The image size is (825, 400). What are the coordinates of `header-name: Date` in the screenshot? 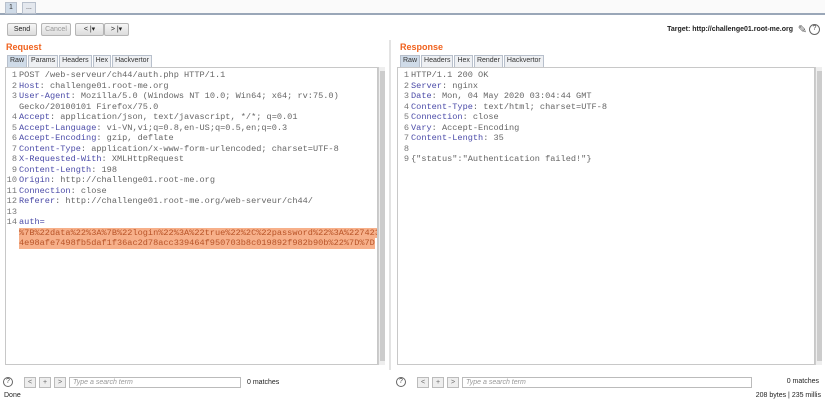 It's located at (421, 96).